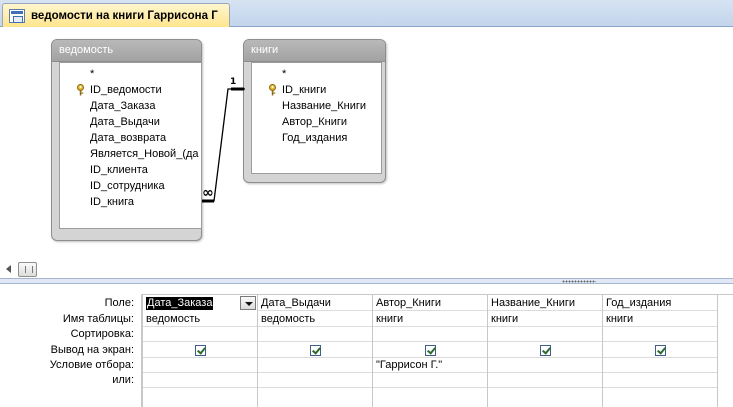 The image size is (733, 407). Describe the element at coordinates (366, 269) in the screenshot. I see `horizontal-scrollbar` at that location.